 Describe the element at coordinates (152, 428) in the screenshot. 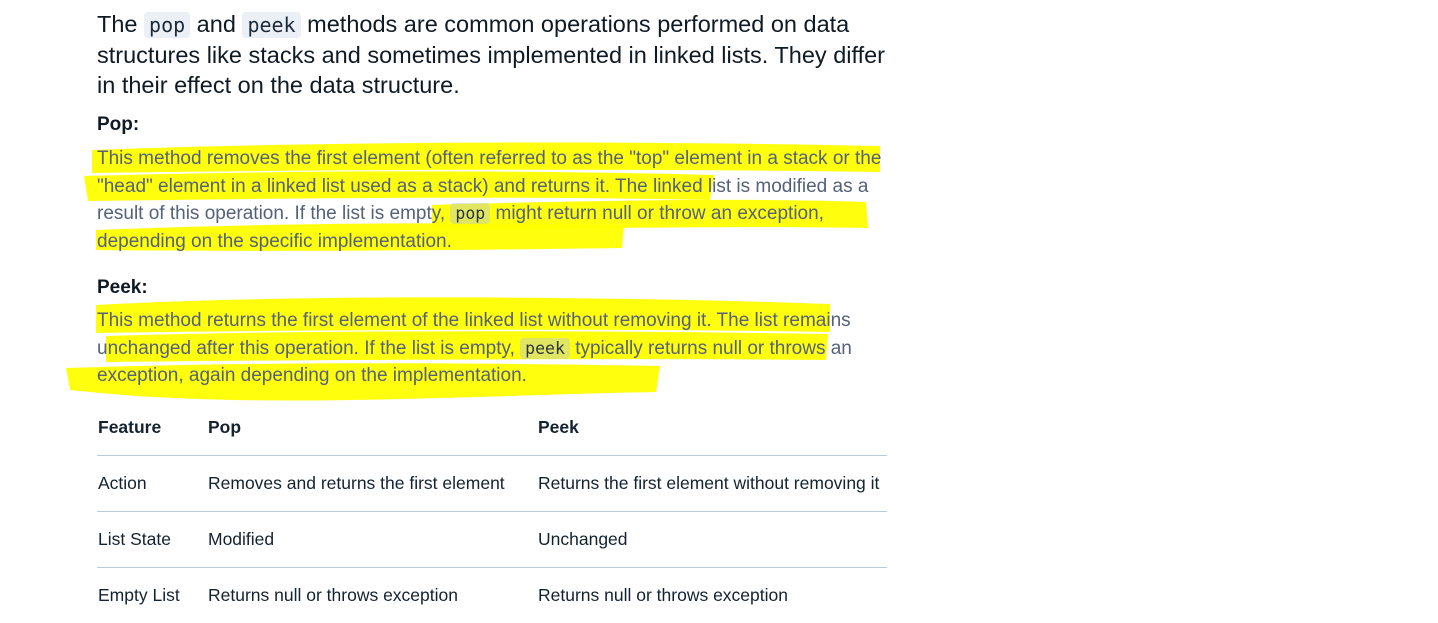

I see `column-header-feature: Feature` at that location.